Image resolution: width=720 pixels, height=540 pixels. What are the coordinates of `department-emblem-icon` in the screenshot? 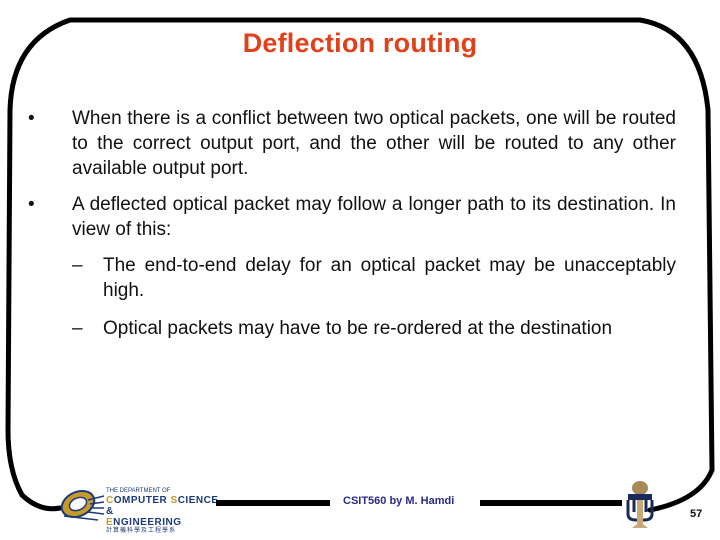 It's located at (82, 505).